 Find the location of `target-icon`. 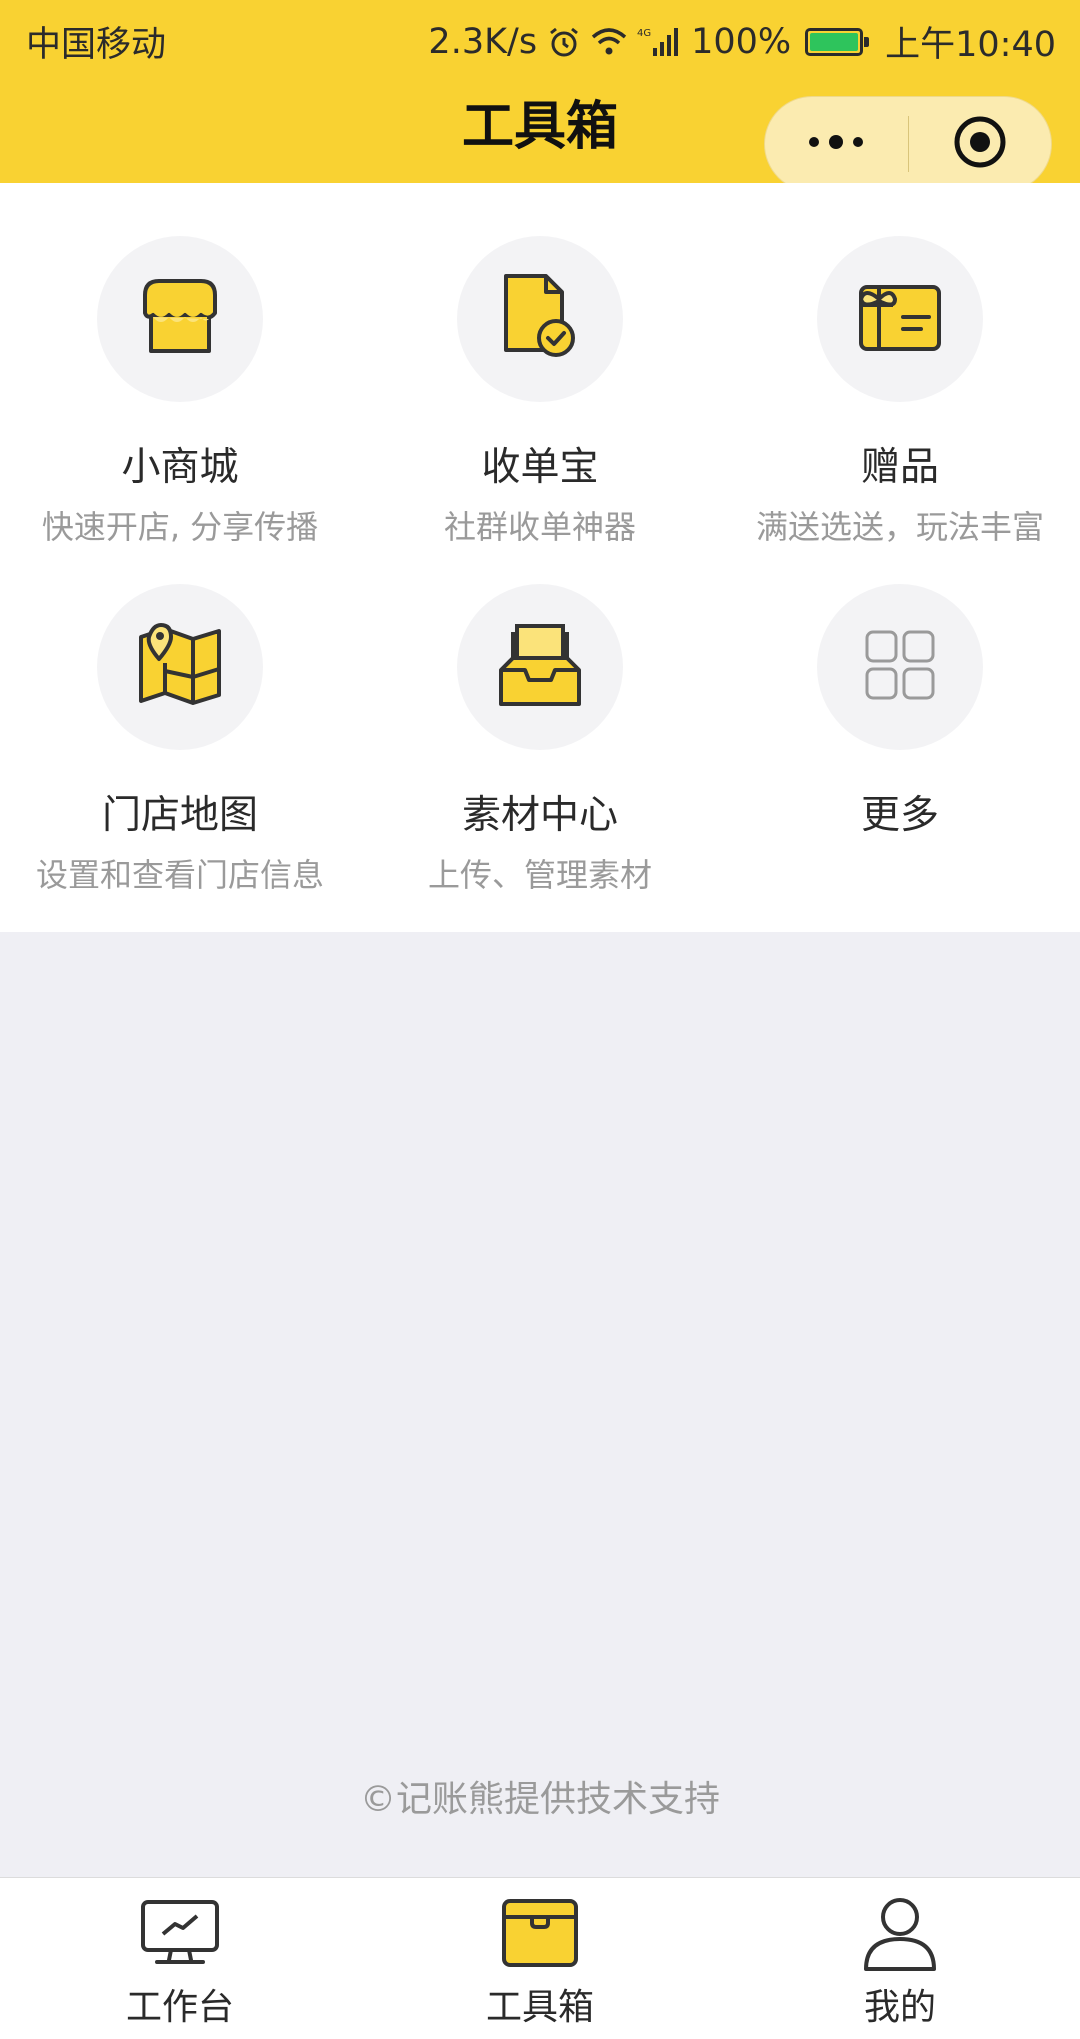

target-icon is located at coordinates (980, 144).